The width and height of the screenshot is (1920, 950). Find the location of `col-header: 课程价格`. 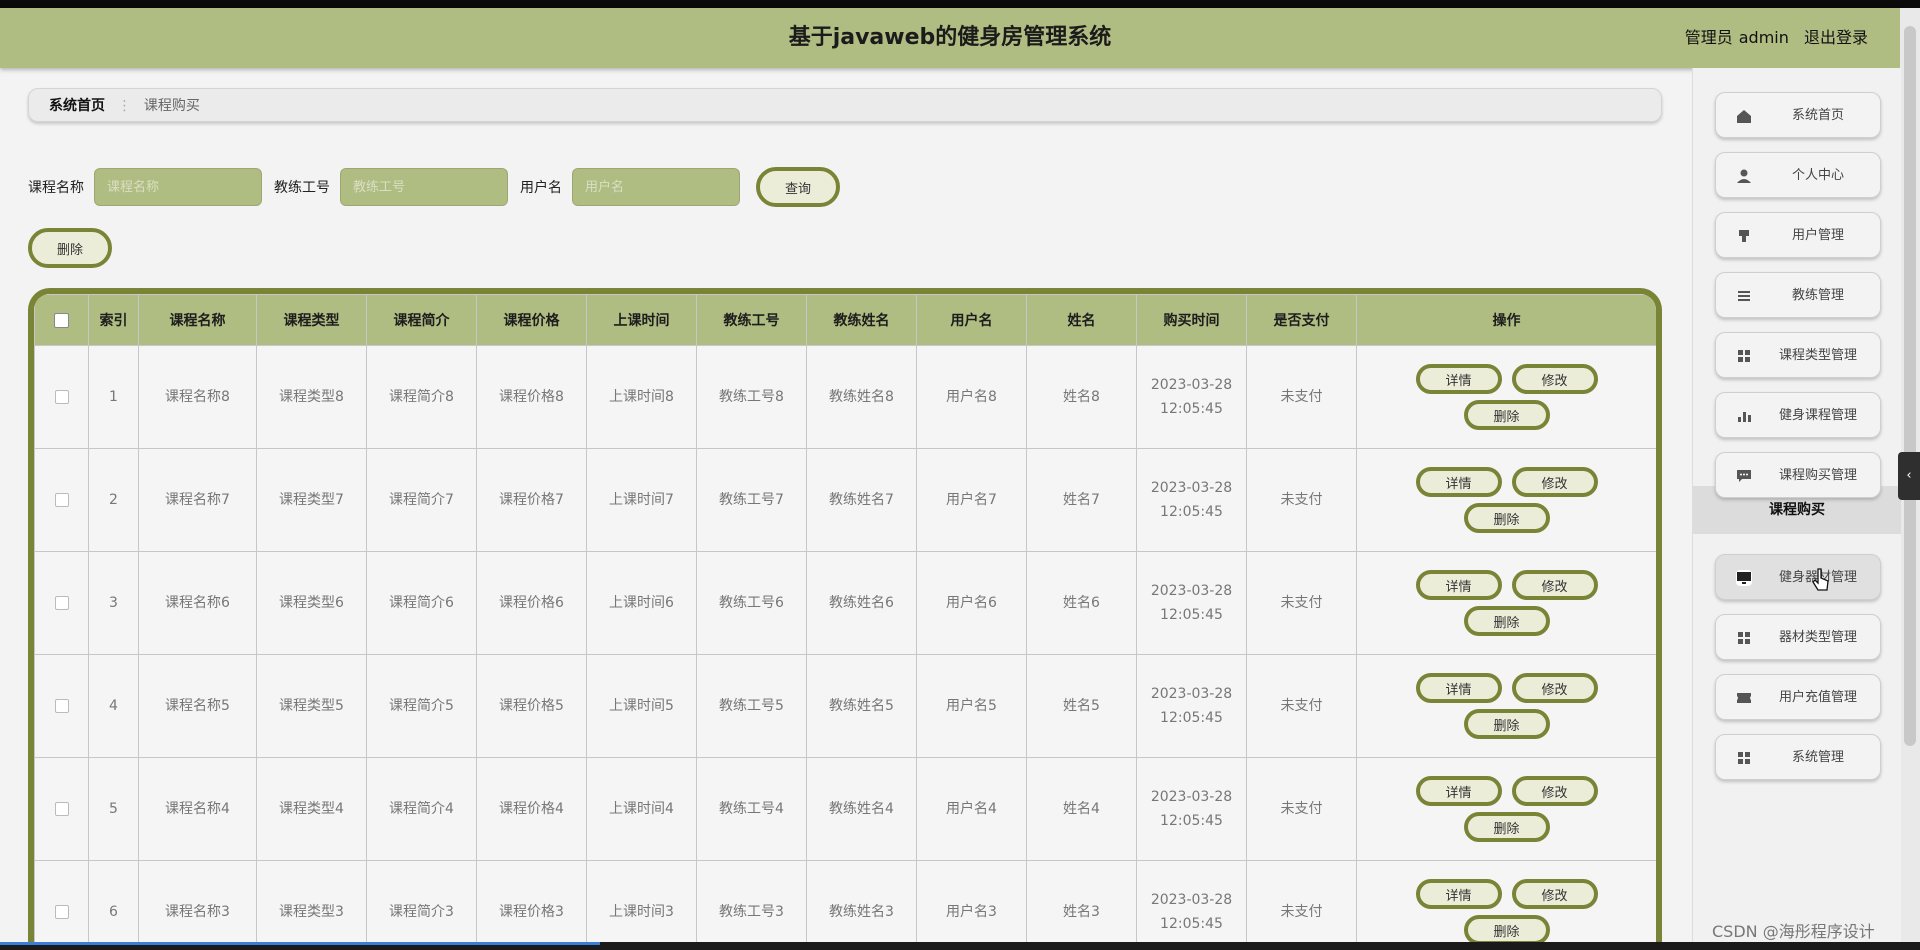

col-header: 课程价格 is located at coordinates (531, 320).